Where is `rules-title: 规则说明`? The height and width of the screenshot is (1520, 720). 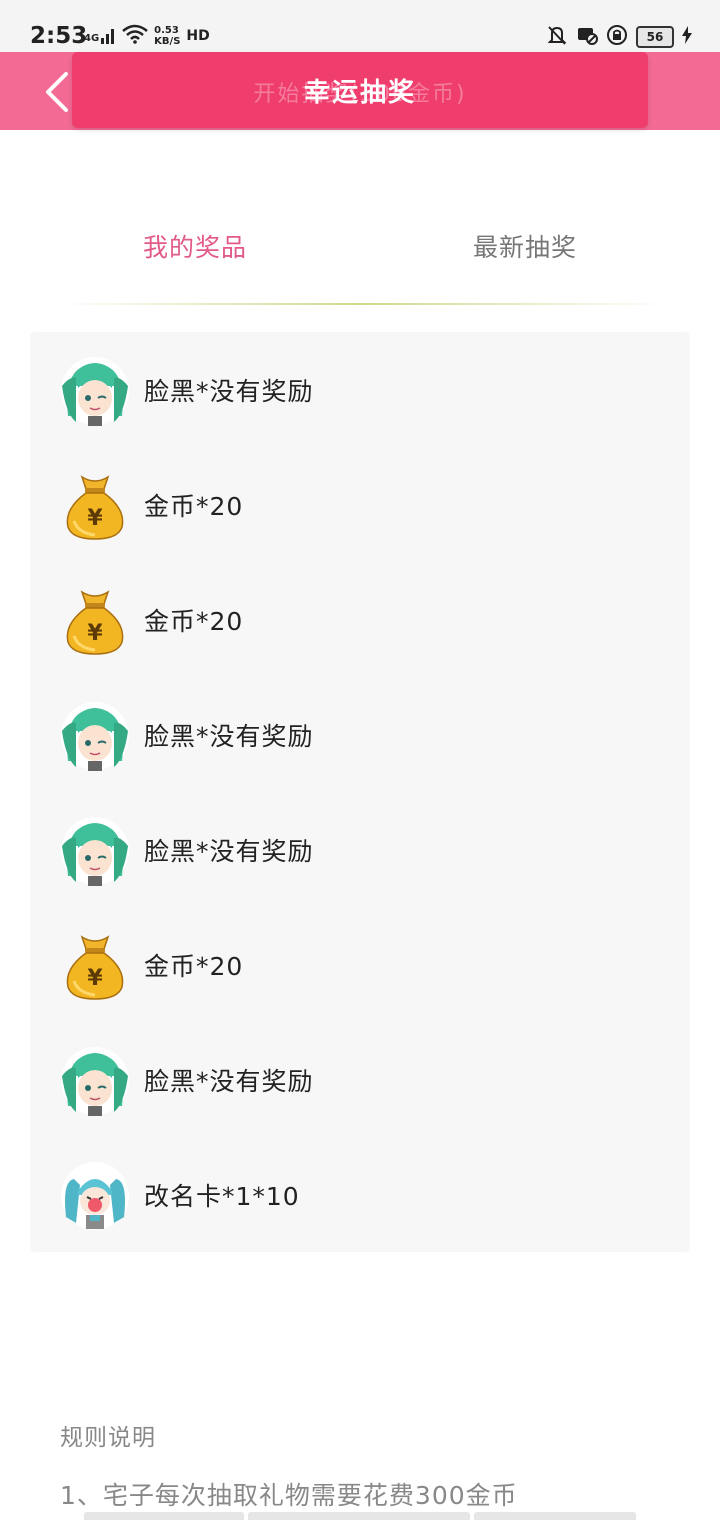
rules-title: 规则说明 is located at coordinates (108, 1438).